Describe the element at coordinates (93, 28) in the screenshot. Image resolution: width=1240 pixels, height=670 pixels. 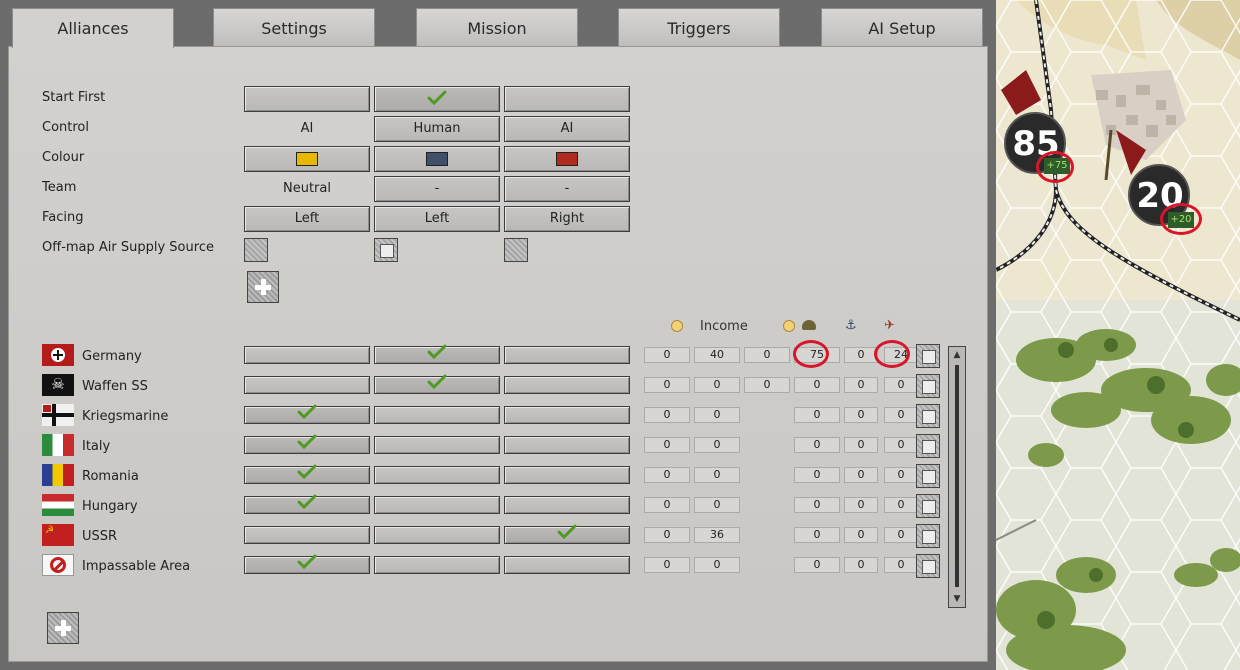
I see `tab-alliances: Alliances` at that location.